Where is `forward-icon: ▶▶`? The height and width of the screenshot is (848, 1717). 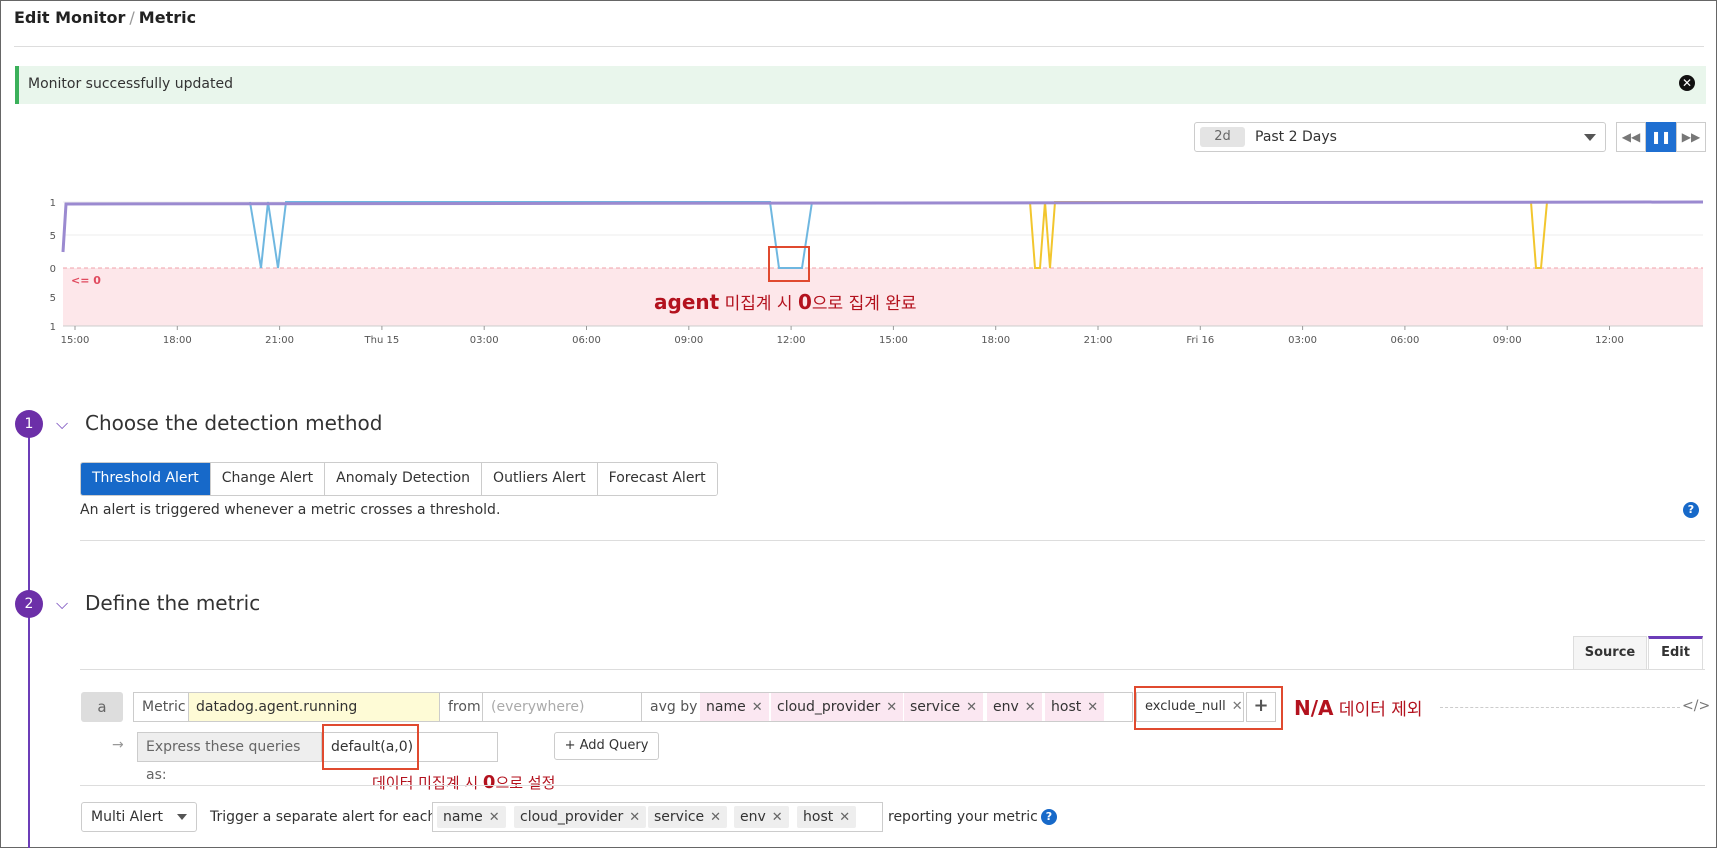 forward-icon: ▶▶ is located at coordinates (1691, 137).